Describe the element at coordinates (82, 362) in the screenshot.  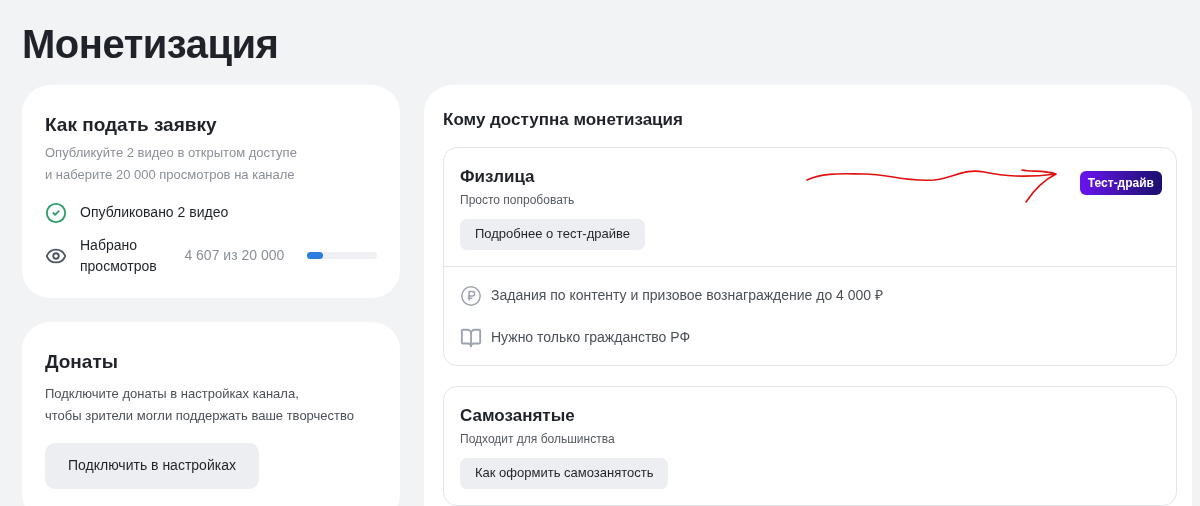
I see `card-title: Донаты` at that location.